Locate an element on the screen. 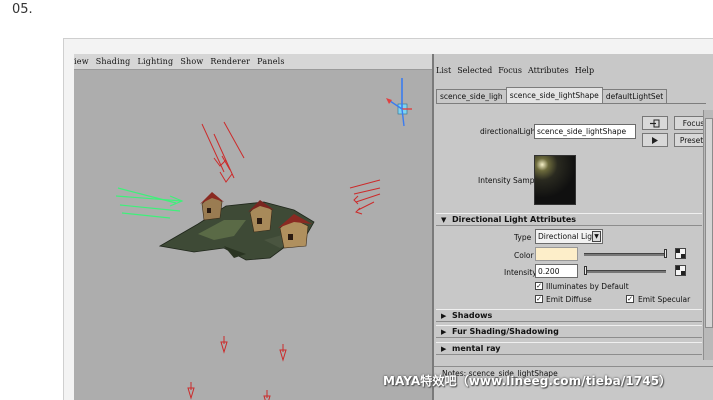 The image size is (713, 400). menu-renderer: Renderer is located at coordinates (230, 61).